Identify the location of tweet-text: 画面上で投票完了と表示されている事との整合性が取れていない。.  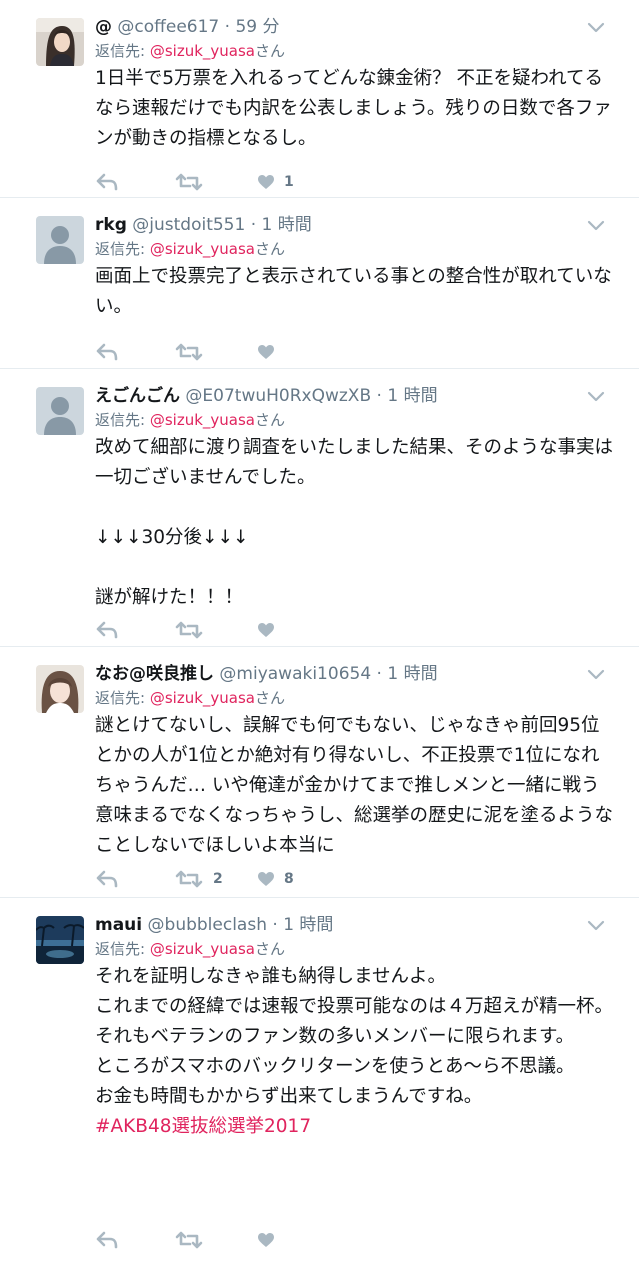
(353, 291).